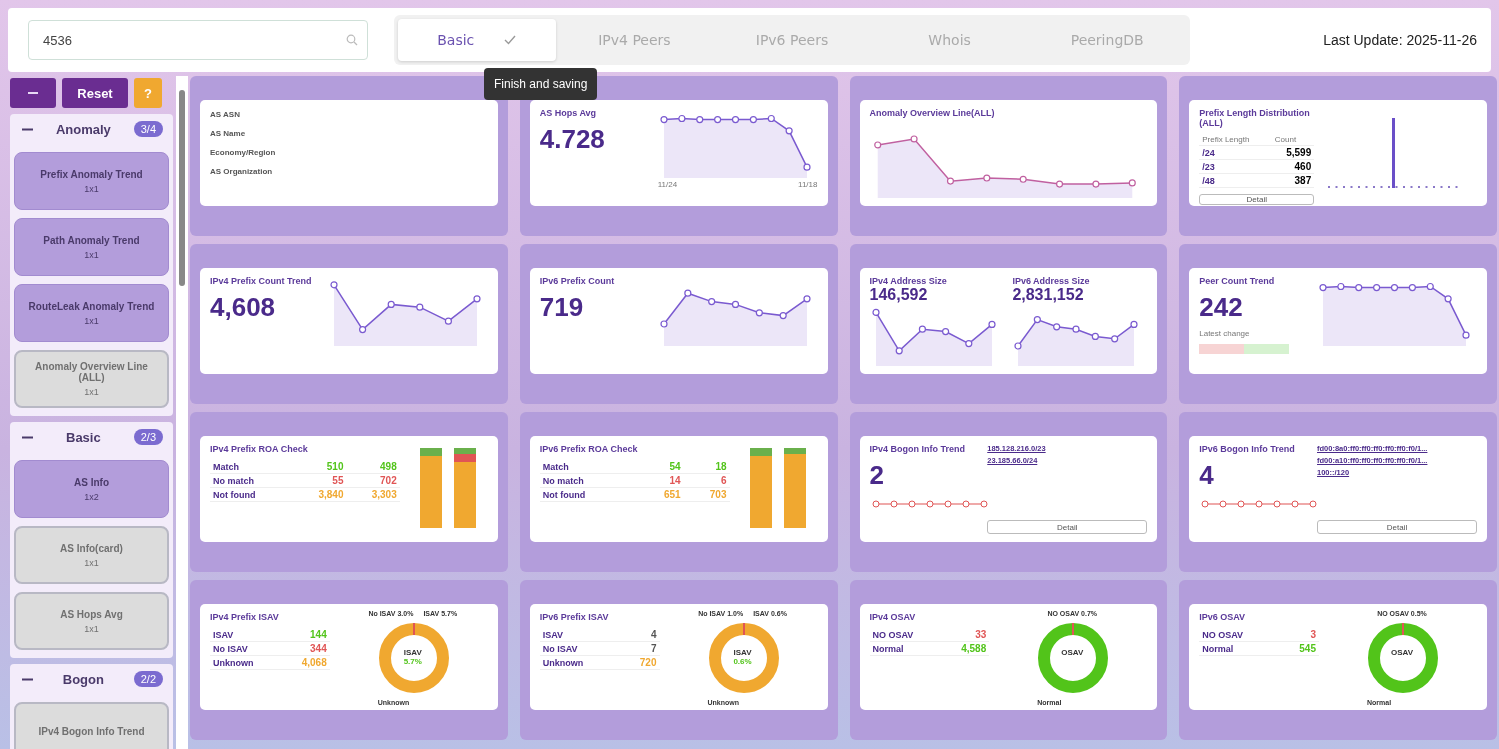 This screenshot has width=1499, height=749. Describe the element at coordinates (91, 621) in the screenshot. I see `widget-item: AS Hops Avg 1x1` at that location.